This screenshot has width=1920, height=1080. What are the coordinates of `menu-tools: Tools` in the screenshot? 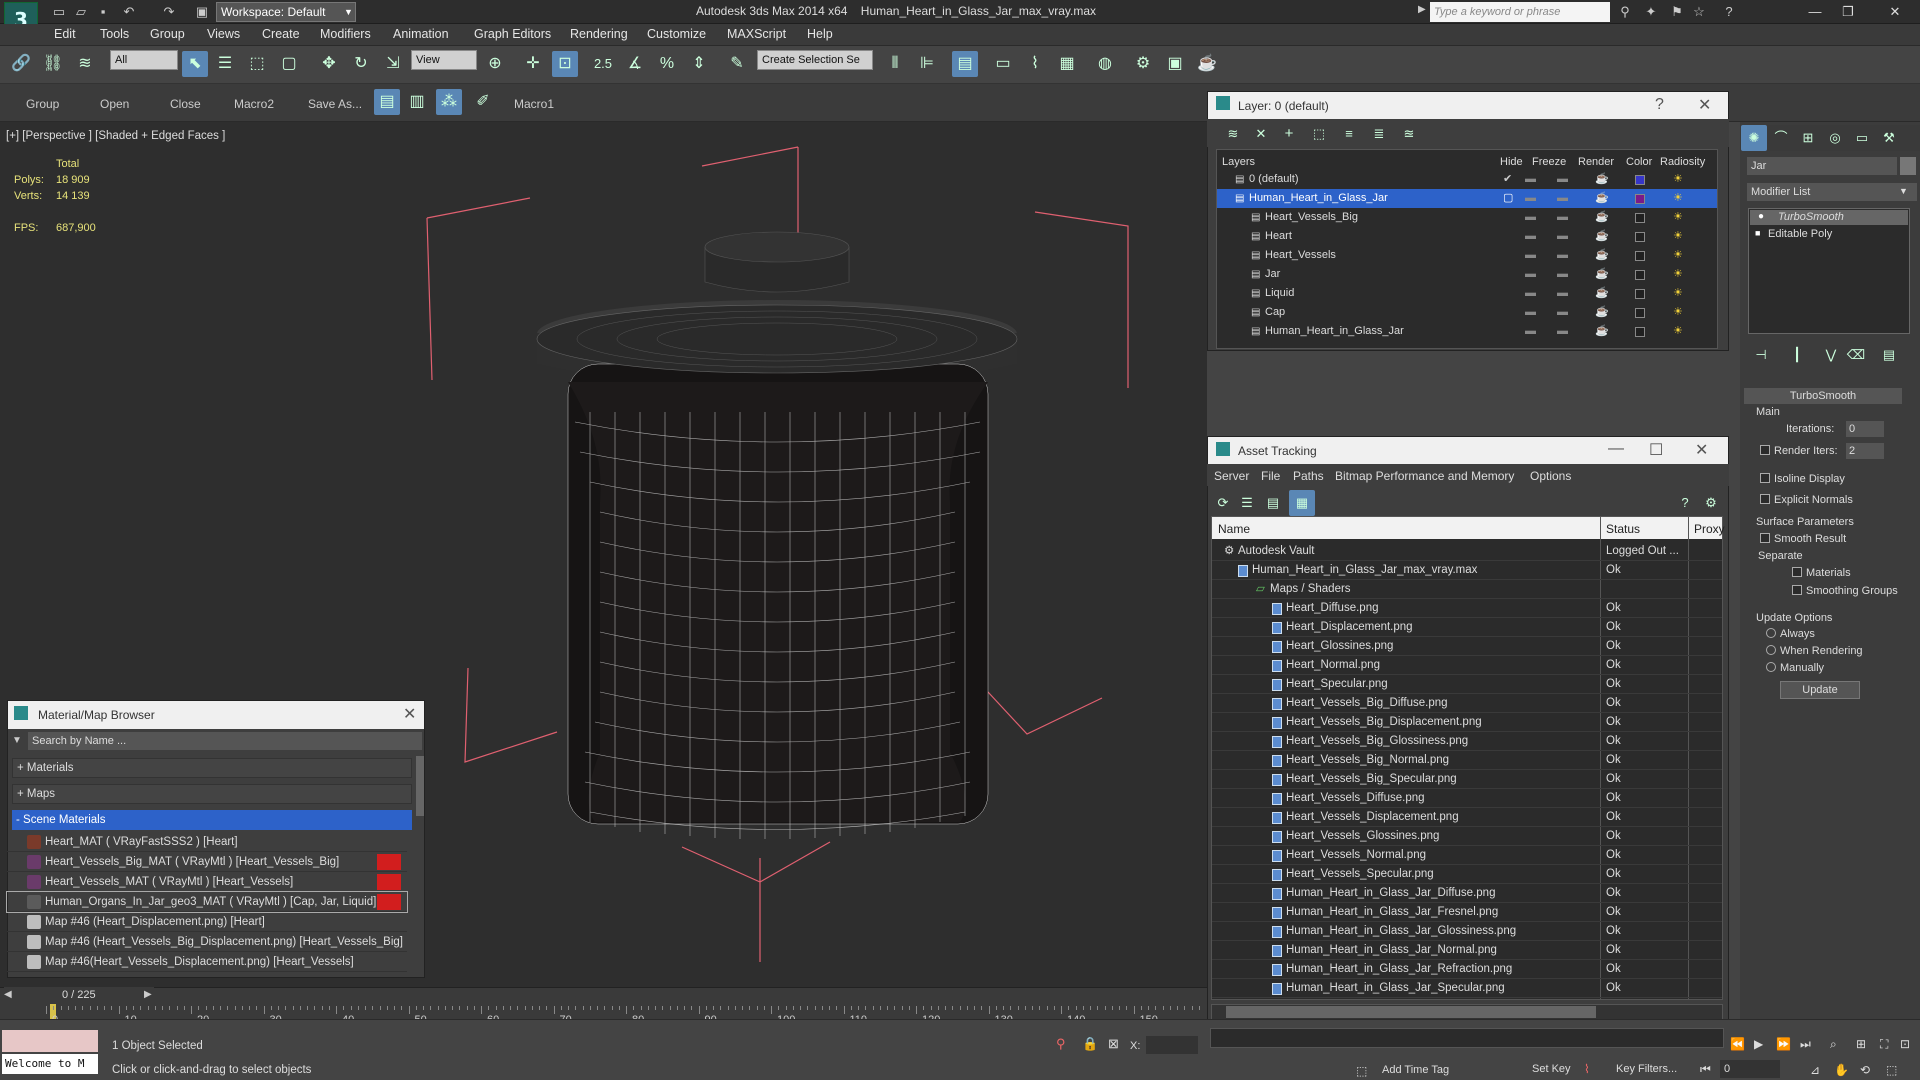 It's located at (114, 34).